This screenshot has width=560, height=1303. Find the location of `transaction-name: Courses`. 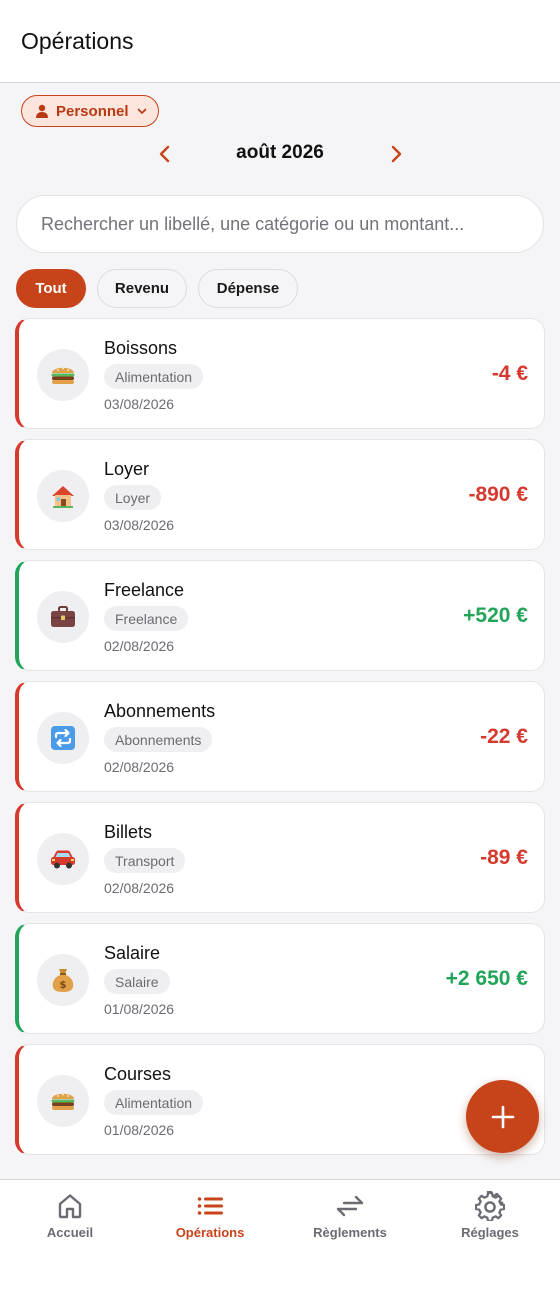

transaction-name: Courses is located at coordinates (138, 1074).